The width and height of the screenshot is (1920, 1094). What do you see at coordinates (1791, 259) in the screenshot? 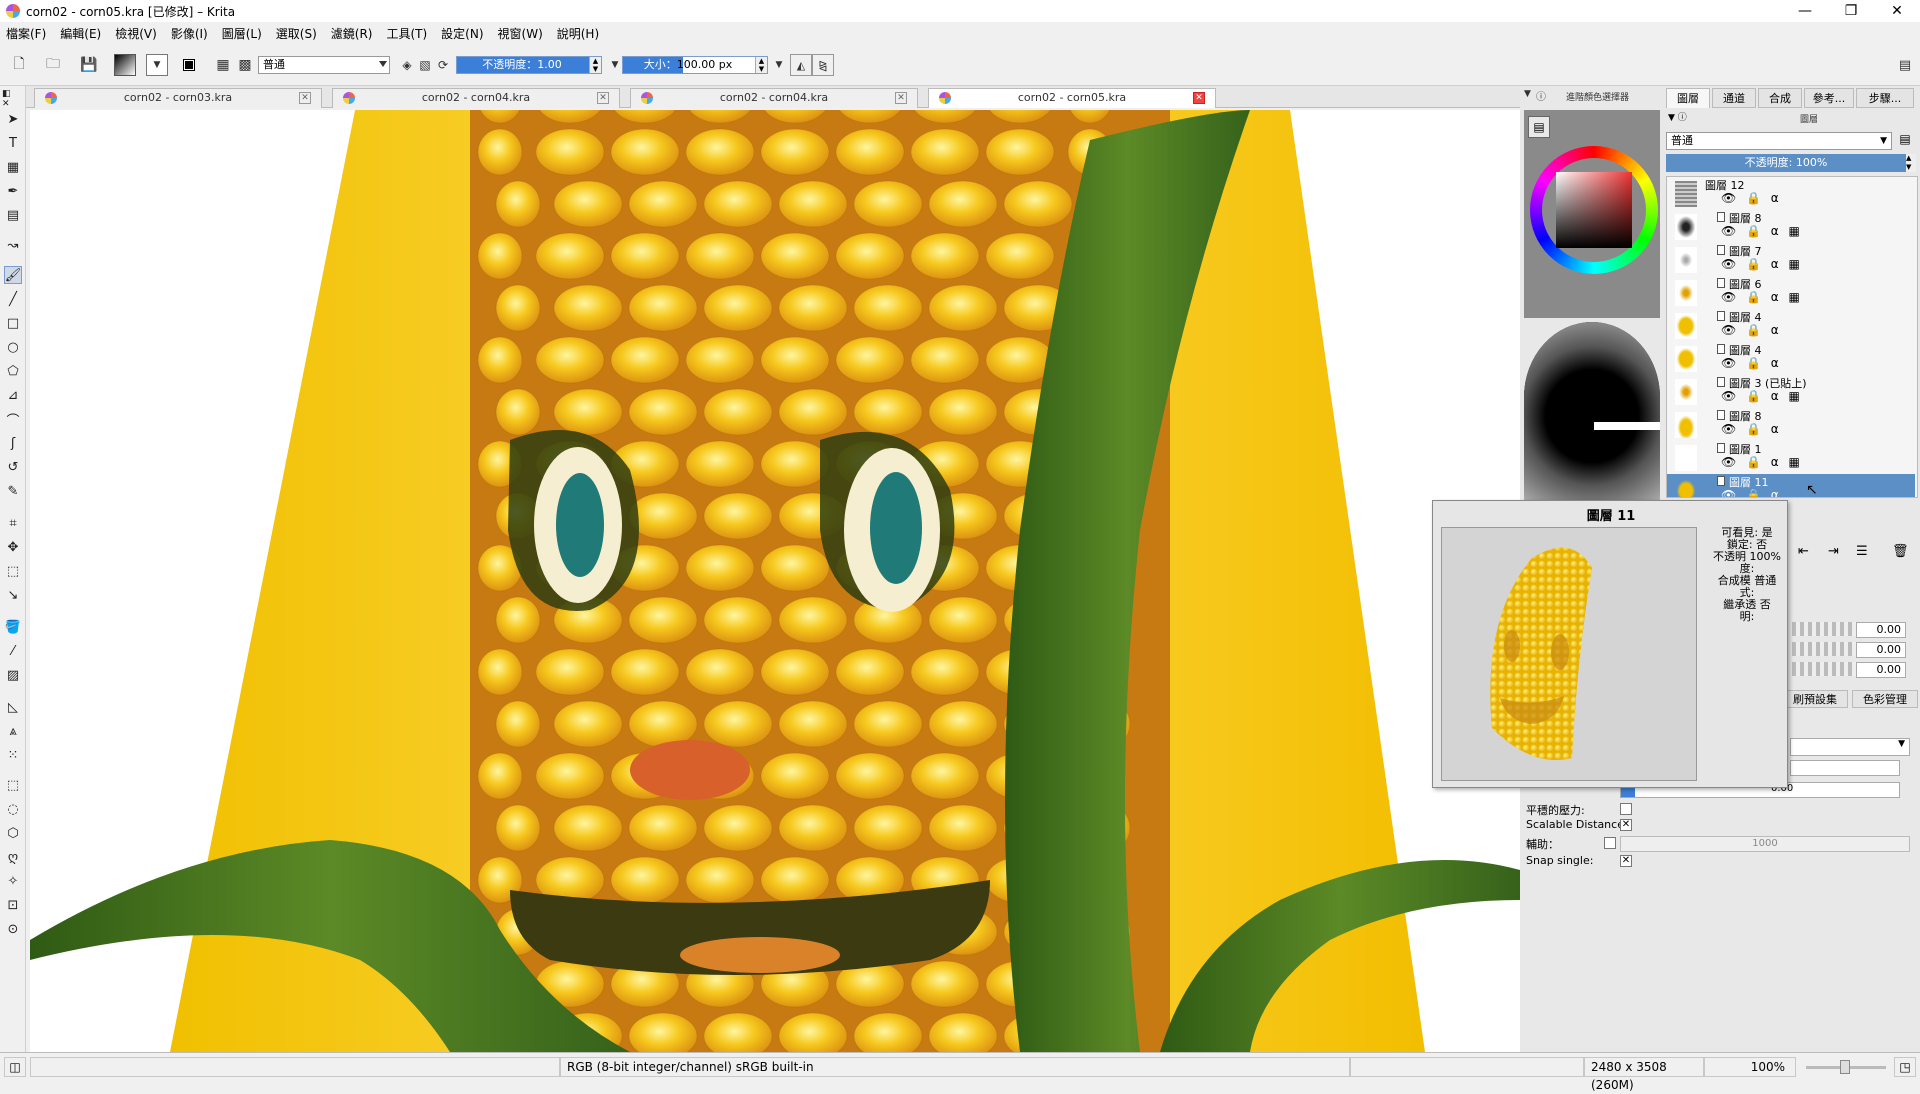
I see `layer-row: 圖層 7 👁 🔒 α ▦` at bounding box center [1791, 259].